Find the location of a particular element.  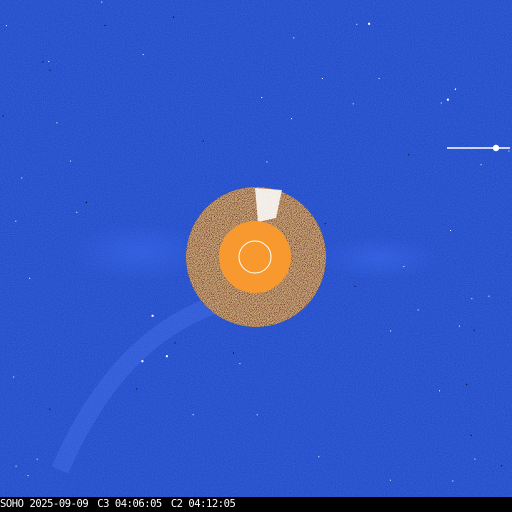

caption-bar: SOHO 2025-09-09 C3 04:06:05 C2 04:12:05 is located at coordinates (256, 504).